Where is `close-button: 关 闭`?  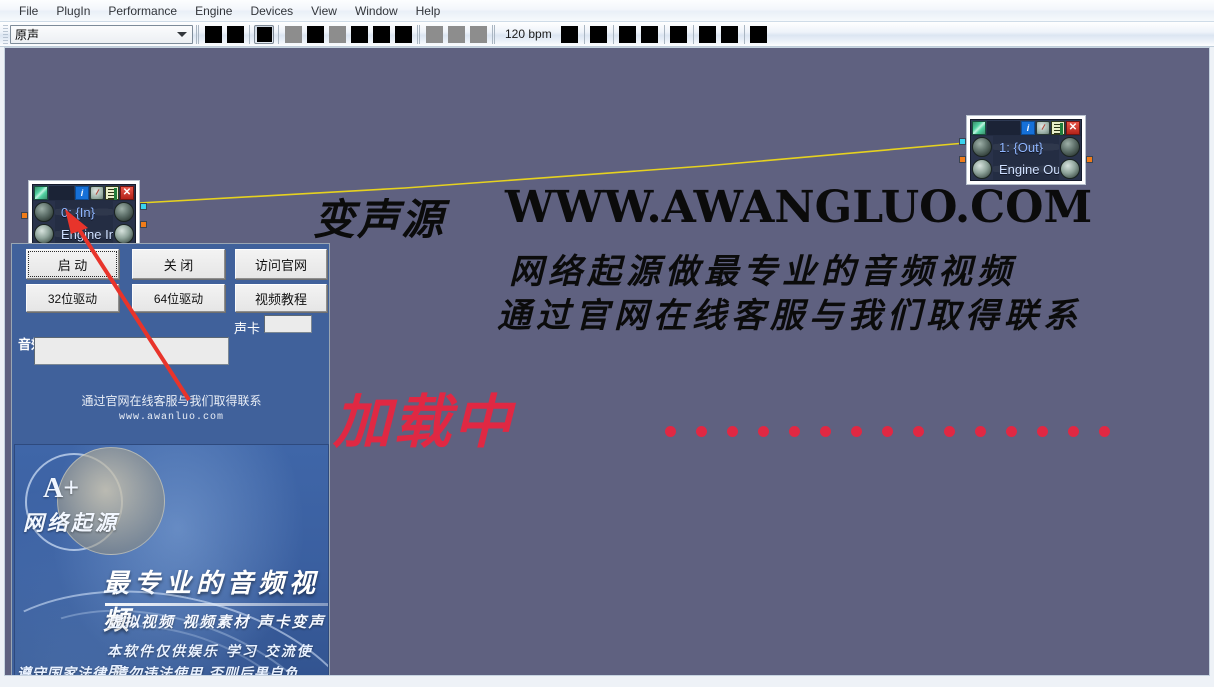 close-button: 关 闭 is located at coordinates (178, 264).